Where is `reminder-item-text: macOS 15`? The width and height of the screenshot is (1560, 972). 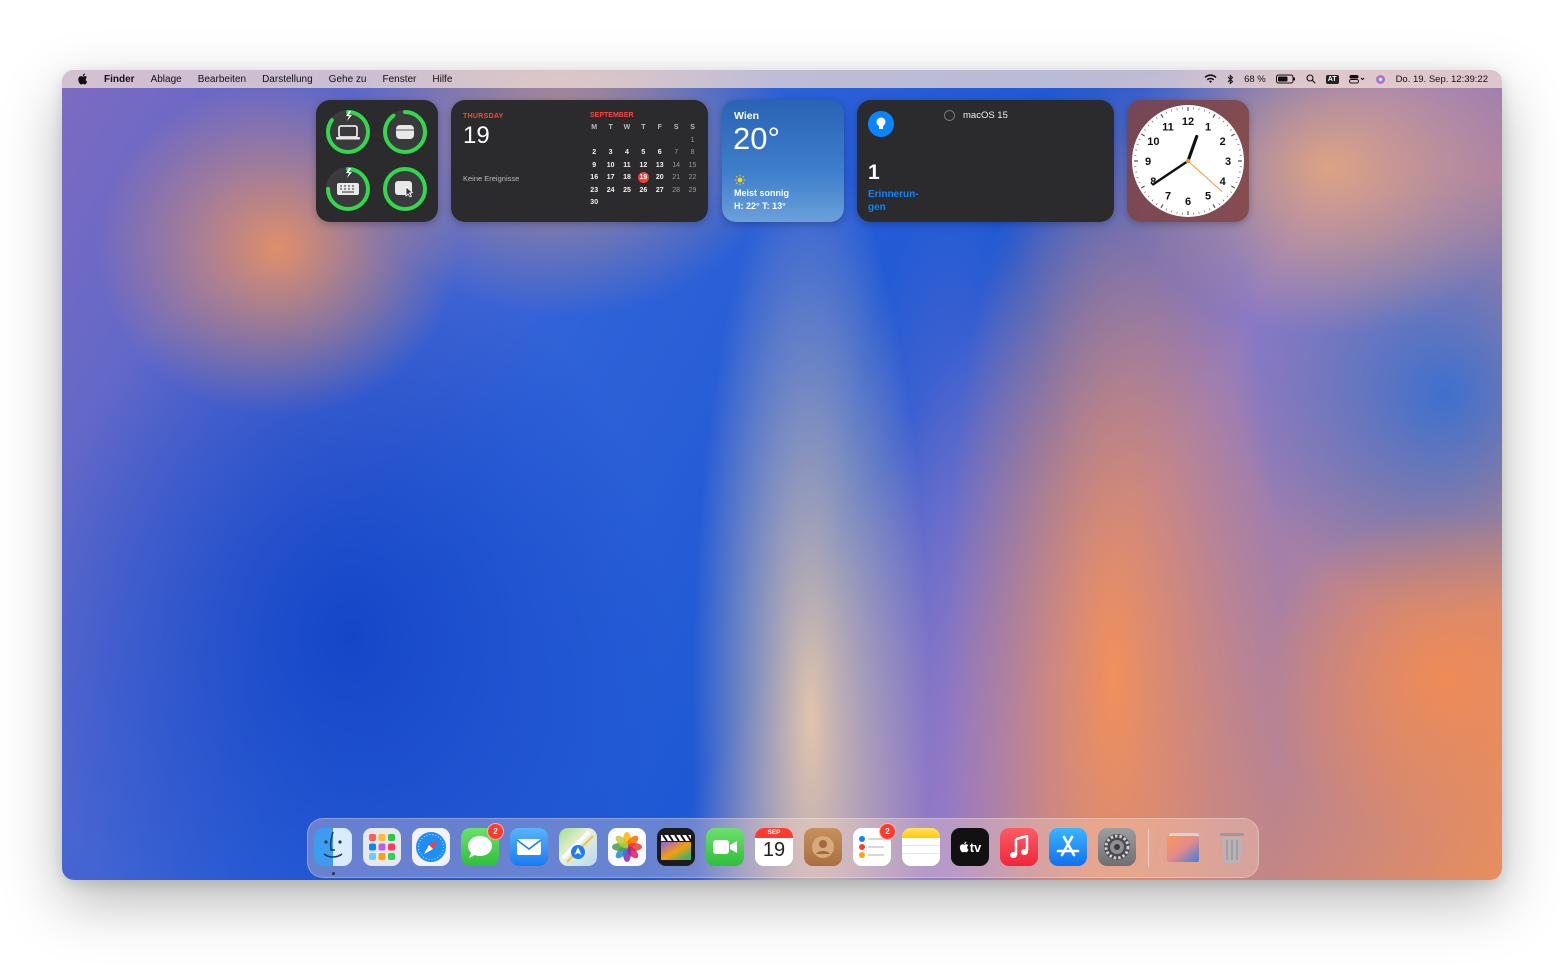
reminder-item-text: macOS 15 is located at coordinates (985, 115).